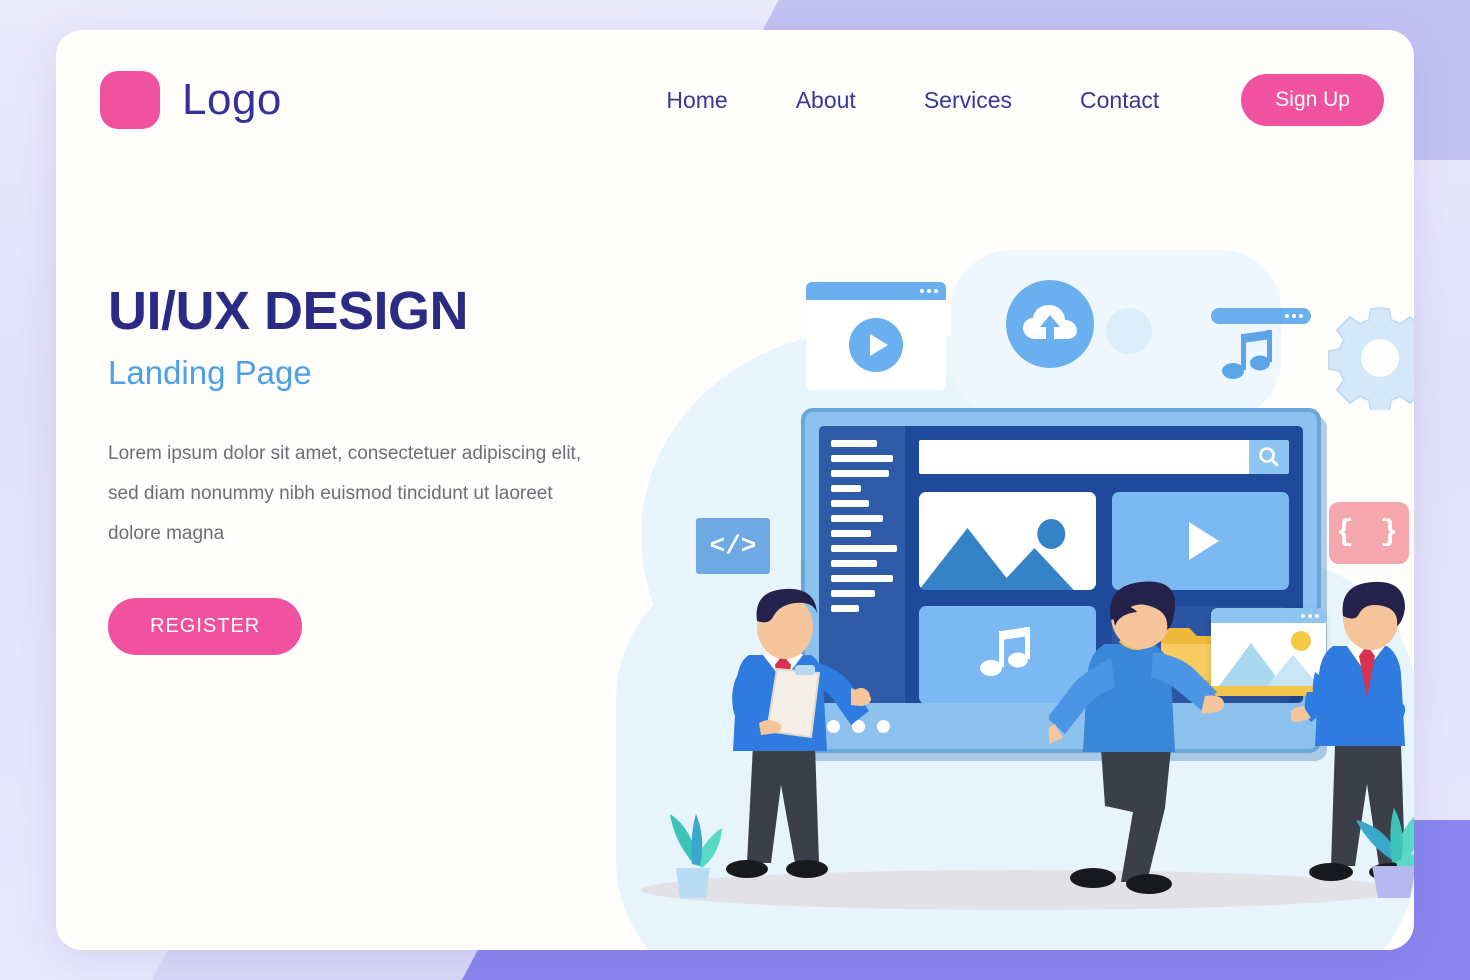 The width and height of the screenshot is (1470, 980). What do you see at coordinates (1007, 541) in the screenshot?
I see `image-tile` at bounding box center [1007, 541].